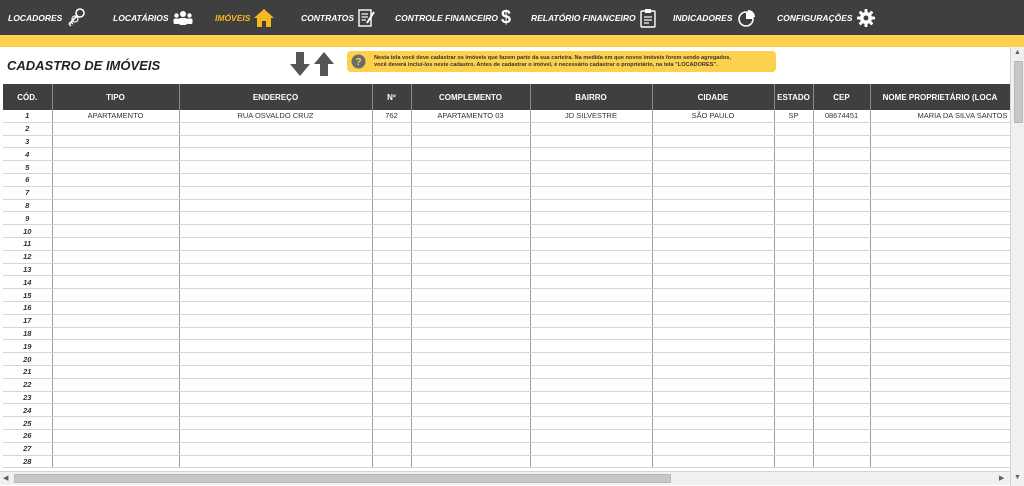  What do you see at coordinates (28, 154) in the screenshot?
I see `row-code-cell: 4` at bounding box center [28, 154].